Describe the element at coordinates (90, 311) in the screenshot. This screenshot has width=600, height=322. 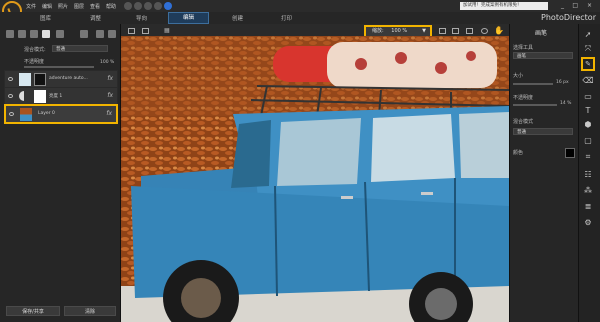
I see `clear-button: 清除` at that location.